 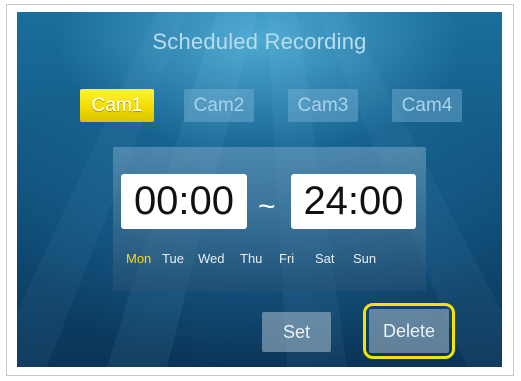 What do you see at coordinates (211, 258) in the screenshot?
I see `day-wed: Wed` at bounding box center [211, 258].